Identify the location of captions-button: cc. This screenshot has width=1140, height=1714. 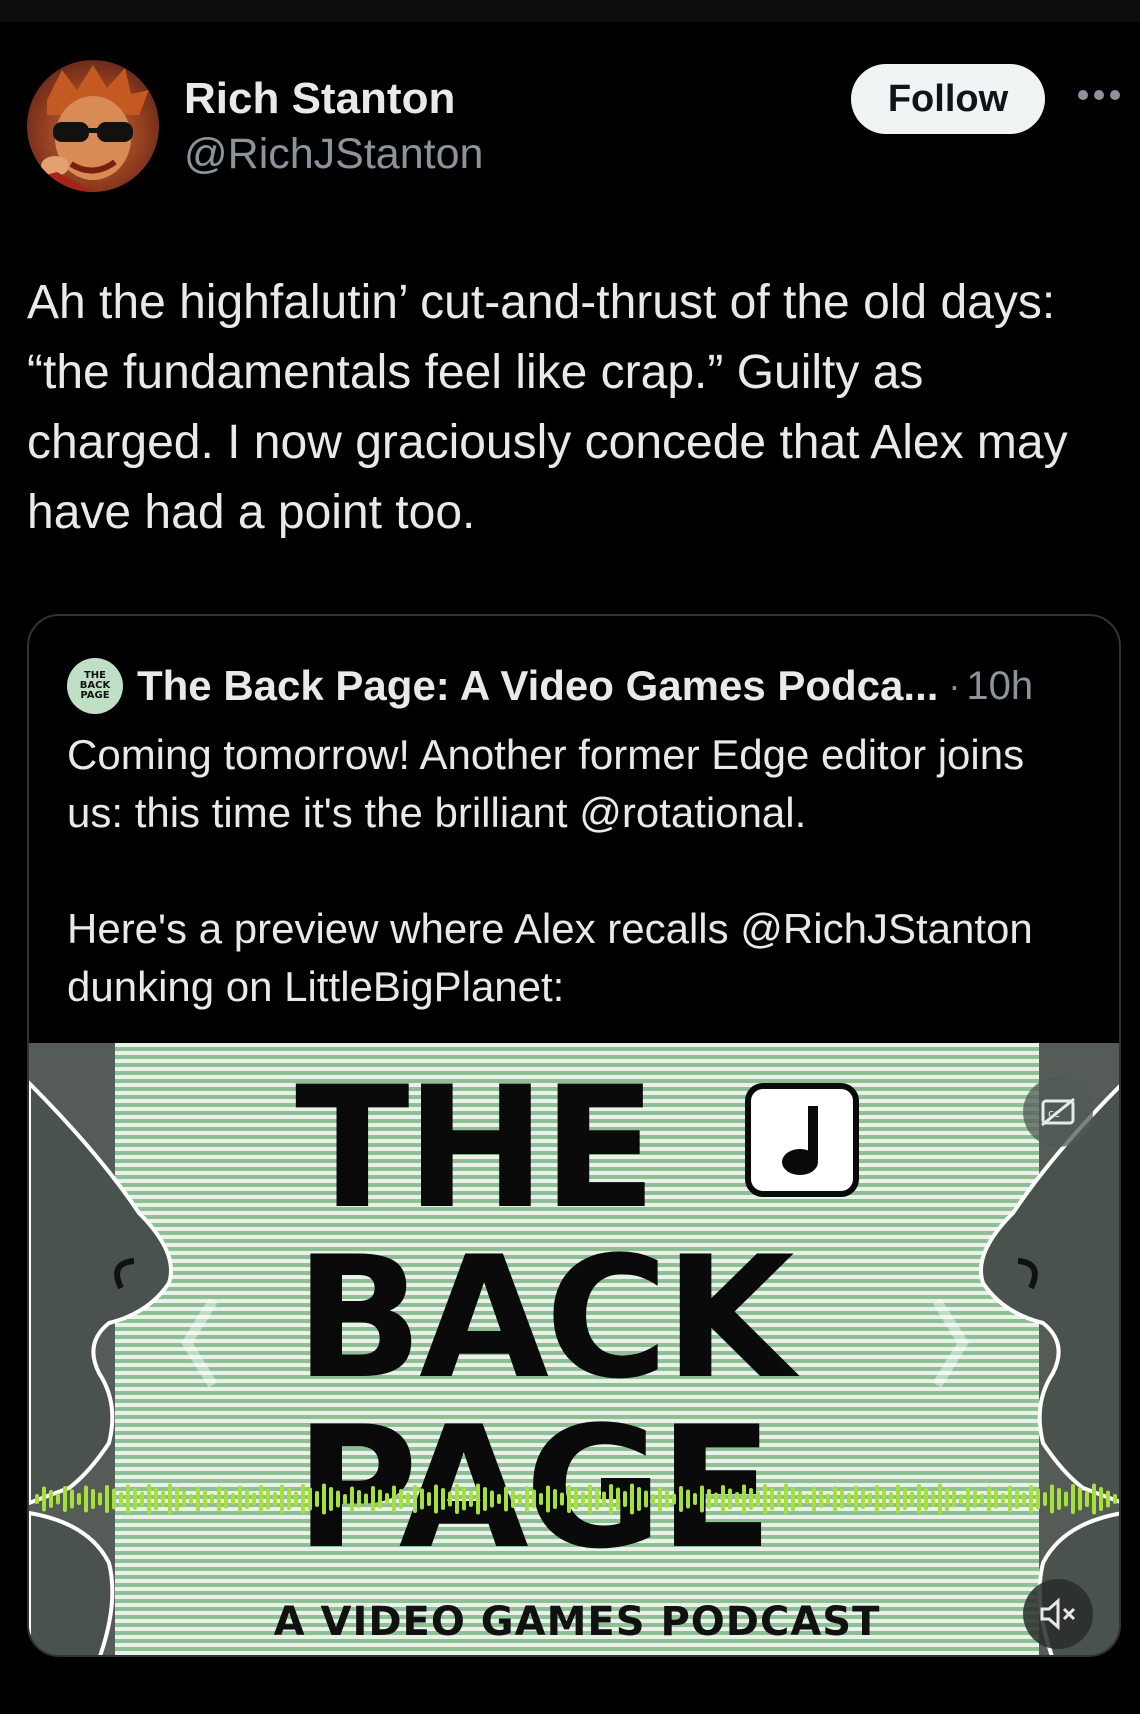
(1058, 1112).